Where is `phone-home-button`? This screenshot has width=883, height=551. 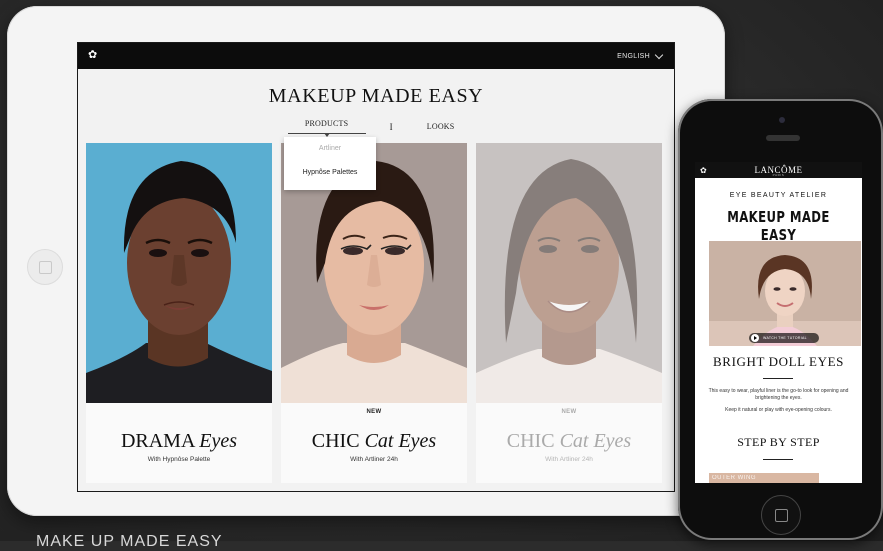
phone-home-button is located at coordinates (781, 515).